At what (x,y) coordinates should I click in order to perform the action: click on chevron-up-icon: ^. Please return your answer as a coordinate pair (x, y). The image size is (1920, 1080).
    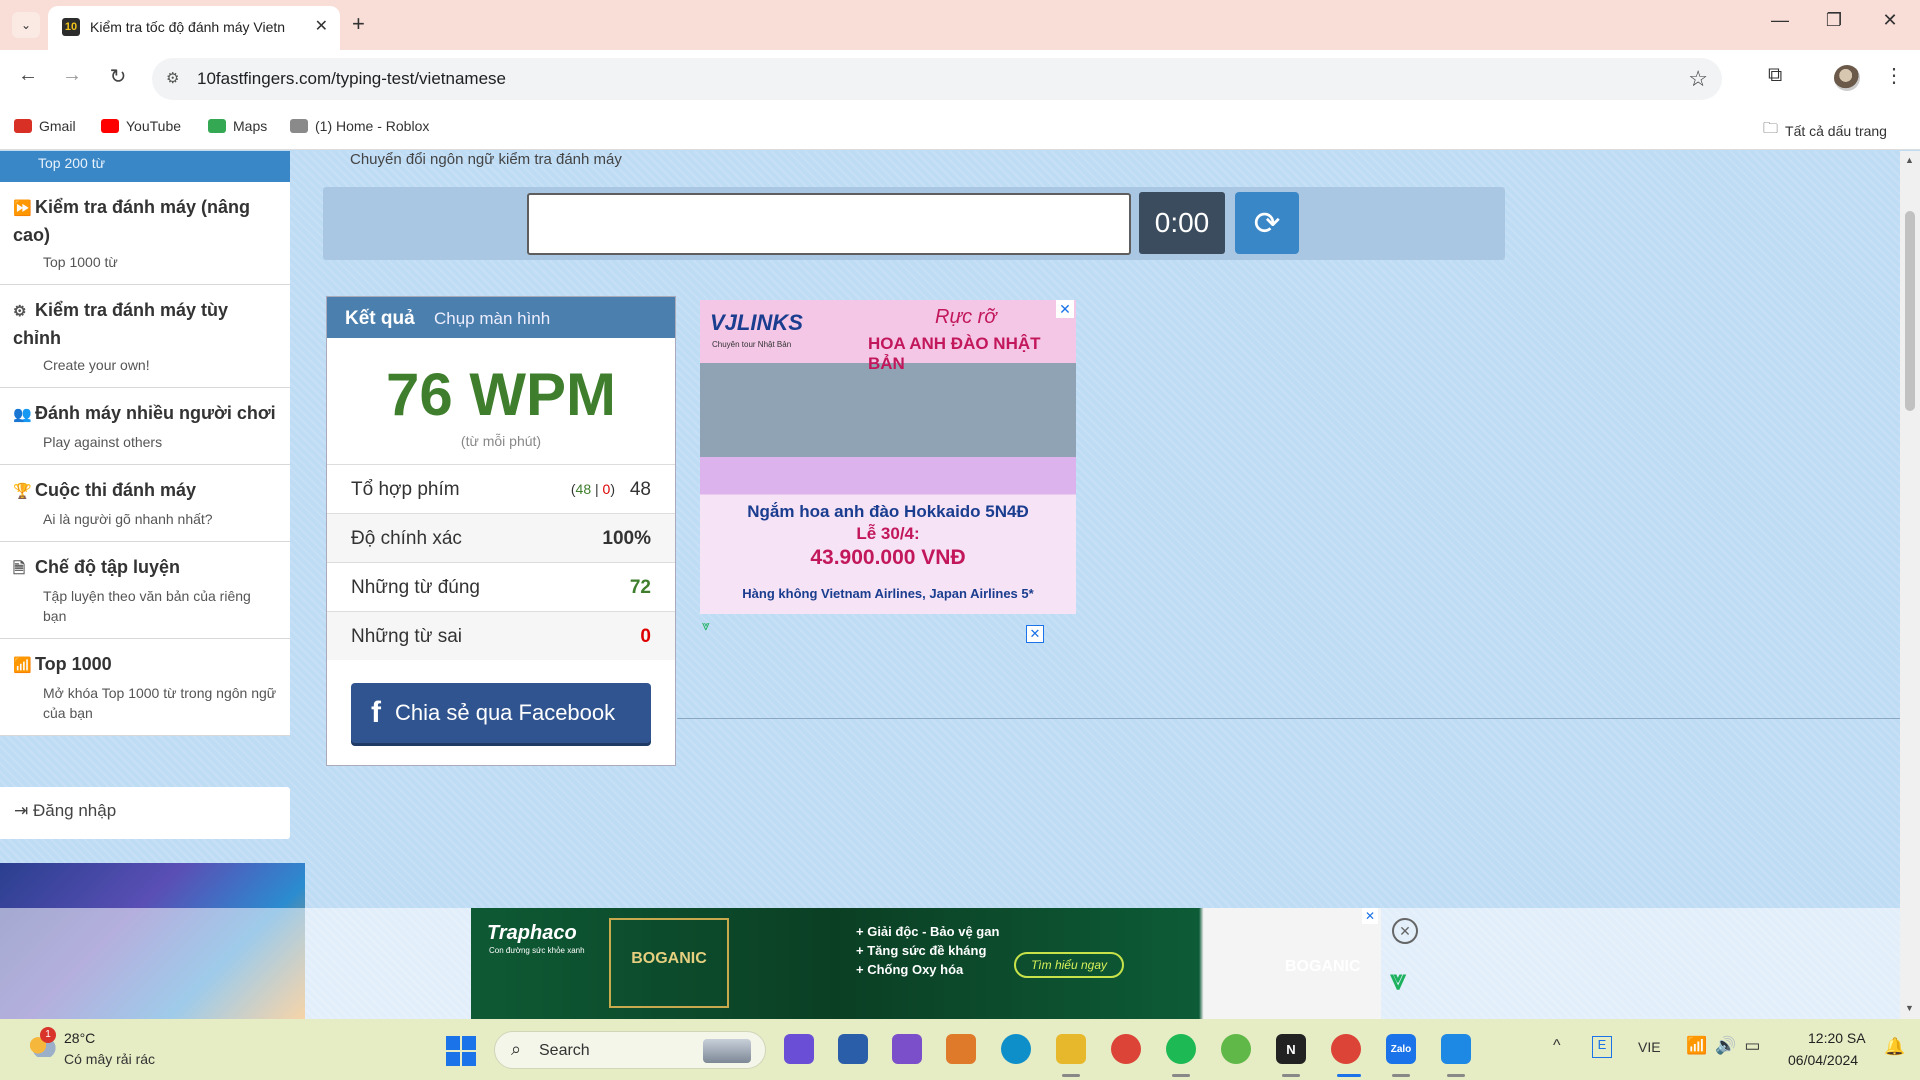
    Looking at the image, I should click on (1557, 1046).